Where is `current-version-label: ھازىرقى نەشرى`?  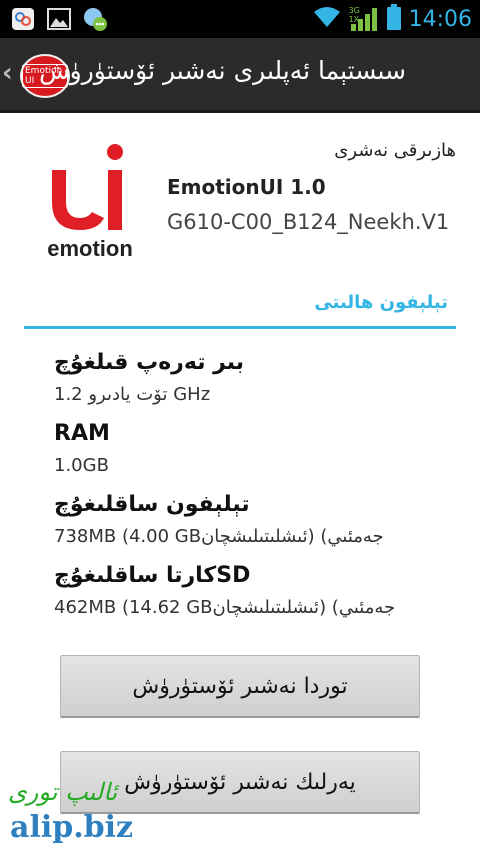 current-version-label: ھازىرقى نەشرى is located at coordinates (395, 150).